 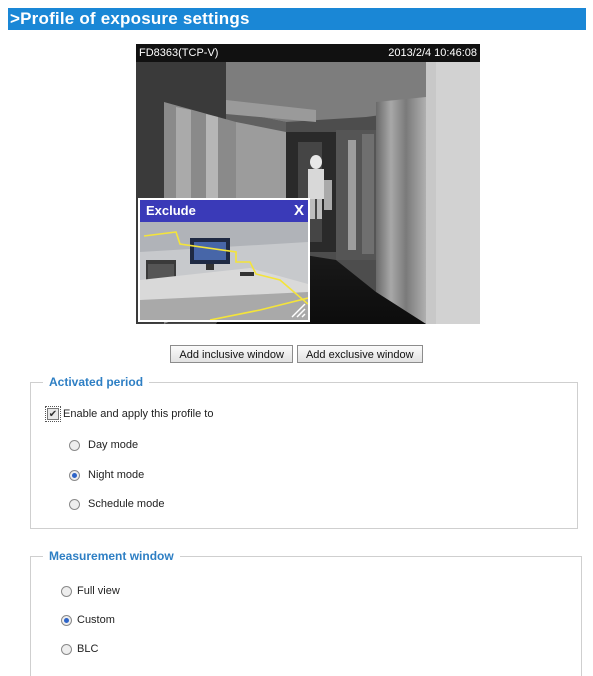 I want to click on exclude-window: Exclude X, so click(x=224, y=260).